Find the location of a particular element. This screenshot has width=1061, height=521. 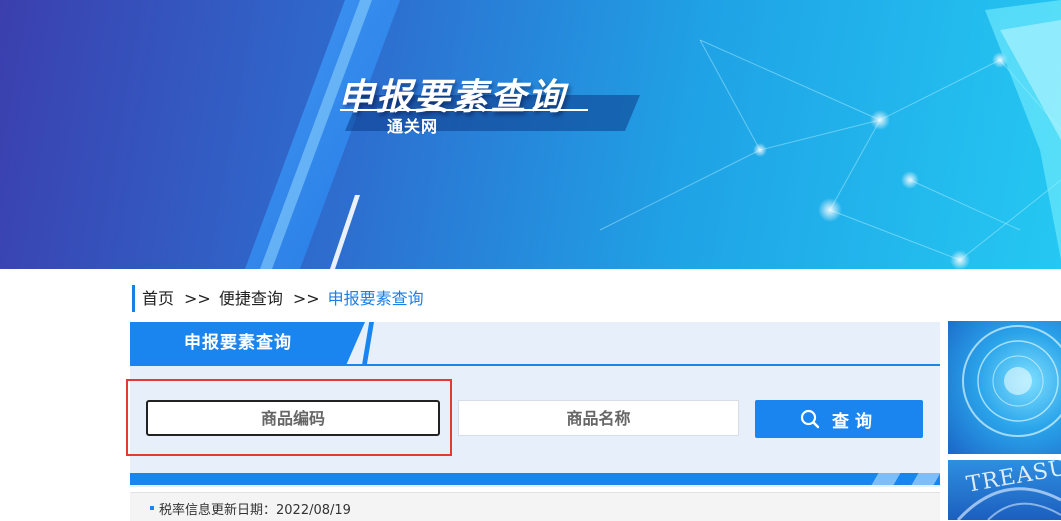

banner-subtitle: 通关网 is located at coordinates (413, 126).